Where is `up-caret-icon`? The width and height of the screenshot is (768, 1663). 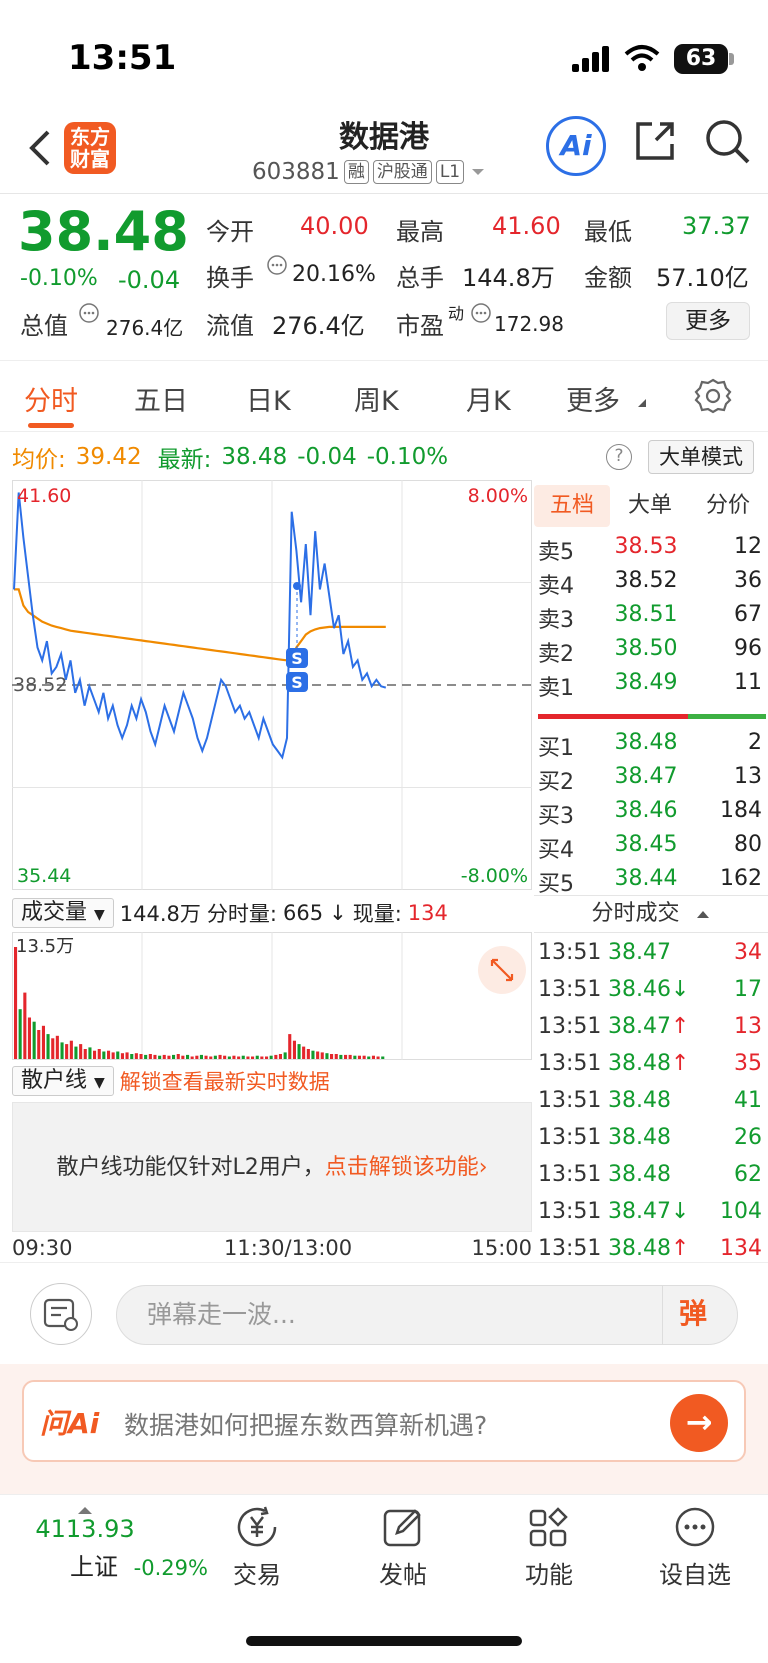 up-caret-icon is located at coordinates (85, 1510).